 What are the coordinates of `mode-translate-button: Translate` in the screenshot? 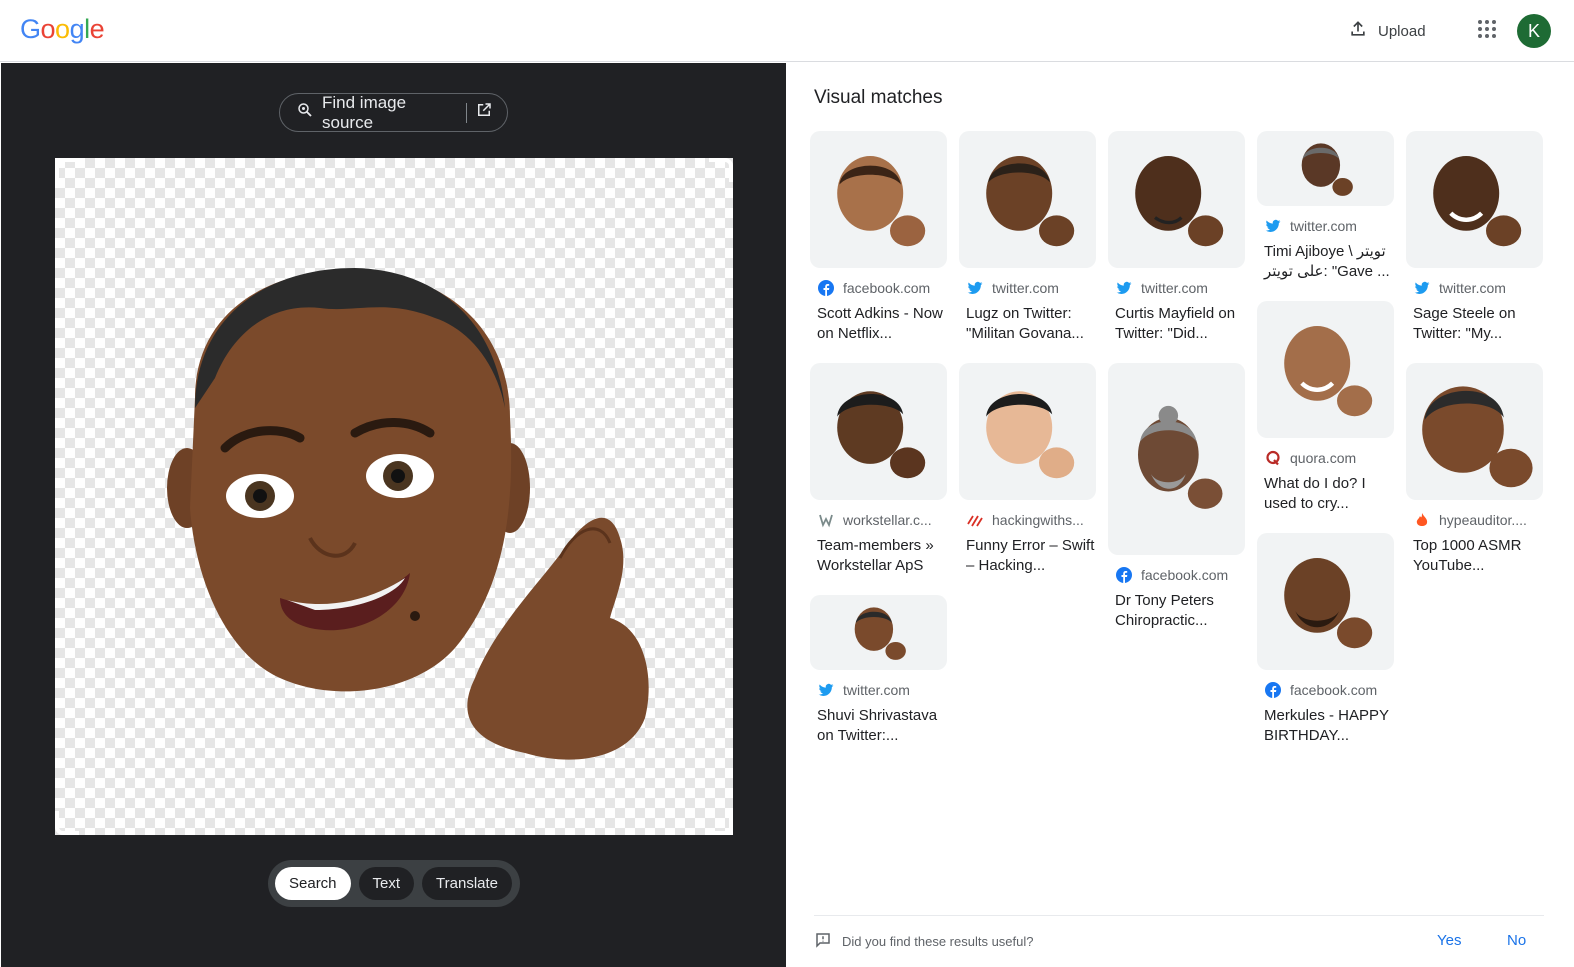 It's located at (467, 883).